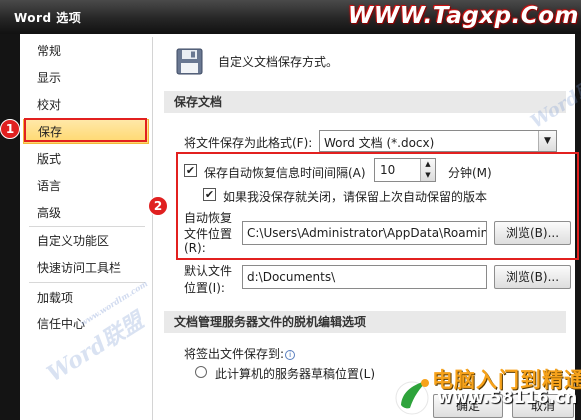 The height and width of the screenshot is (420, 581). What do you see at coordinates (291, 277) in the screenshot?
I see `default-location-value: d:\Documents\` at bounding box center [291, 277].